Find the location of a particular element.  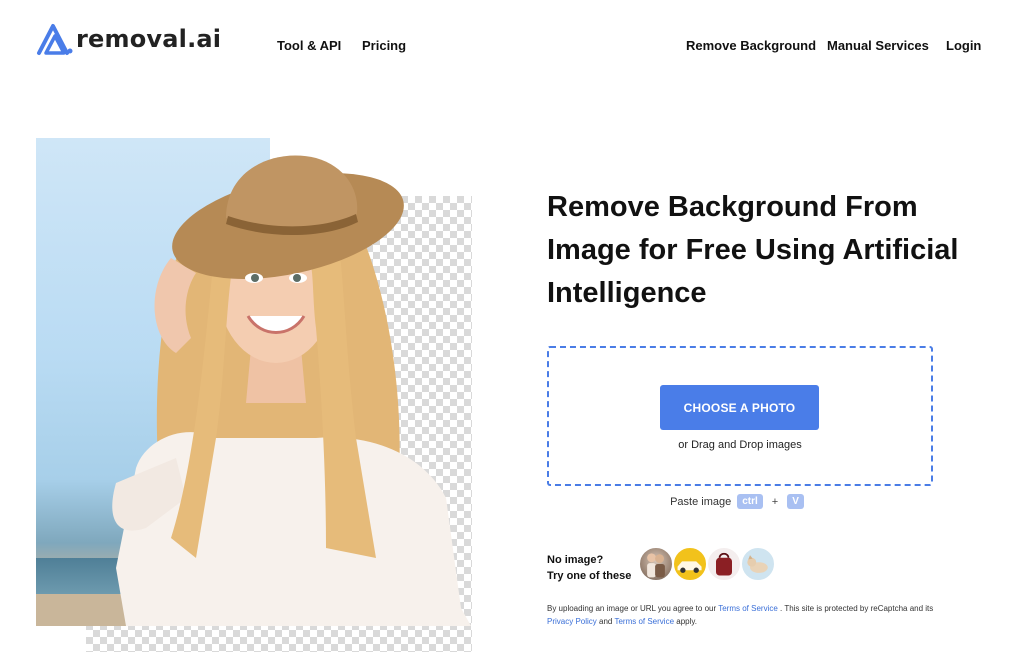

sample-bag-thumbnail is located at coordinates (724, 564).